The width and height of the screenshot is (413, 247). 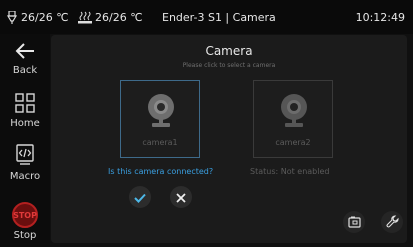 I want to click on camera-card-2: camera2, so click(x=293, y=119).